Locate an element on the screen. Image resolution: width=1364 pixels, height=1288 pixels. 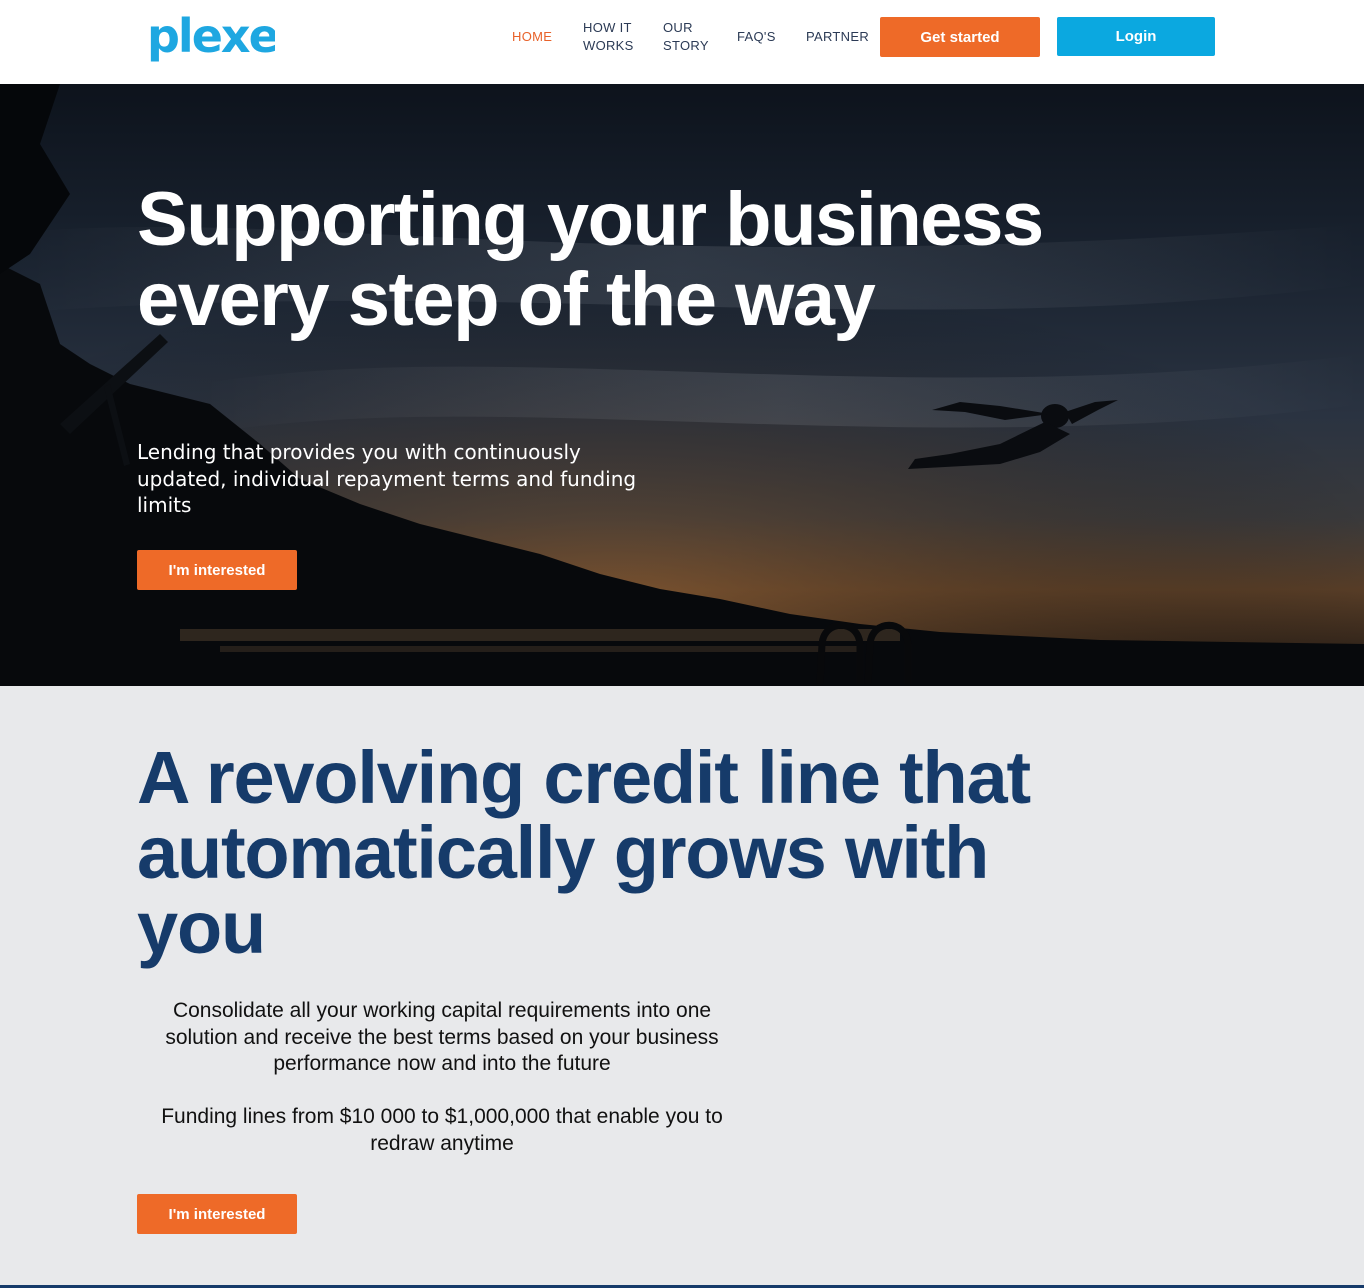
hero-interested-button: I'm interested is located at coordinates (217, 570).